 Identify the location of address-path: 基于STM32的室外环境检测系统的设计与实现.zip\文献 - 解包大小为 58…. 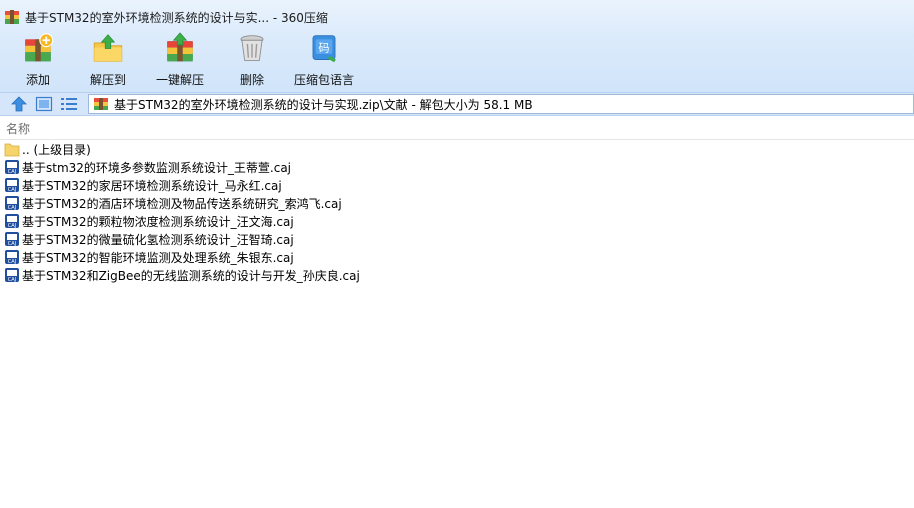
(323, 104).